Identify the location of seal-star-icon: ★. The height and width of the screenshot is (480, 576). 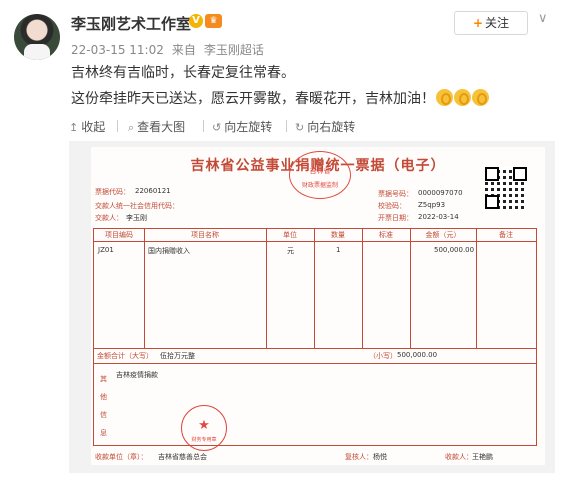
(204, 425).